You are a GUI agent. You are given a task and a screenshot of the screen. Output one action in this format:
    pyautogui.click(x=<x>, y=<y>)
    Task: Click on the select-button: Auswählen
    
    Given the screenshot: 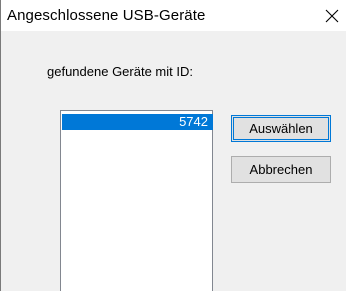 What is the action you would take?
    pyautogui.click(x=281, y=128)
    